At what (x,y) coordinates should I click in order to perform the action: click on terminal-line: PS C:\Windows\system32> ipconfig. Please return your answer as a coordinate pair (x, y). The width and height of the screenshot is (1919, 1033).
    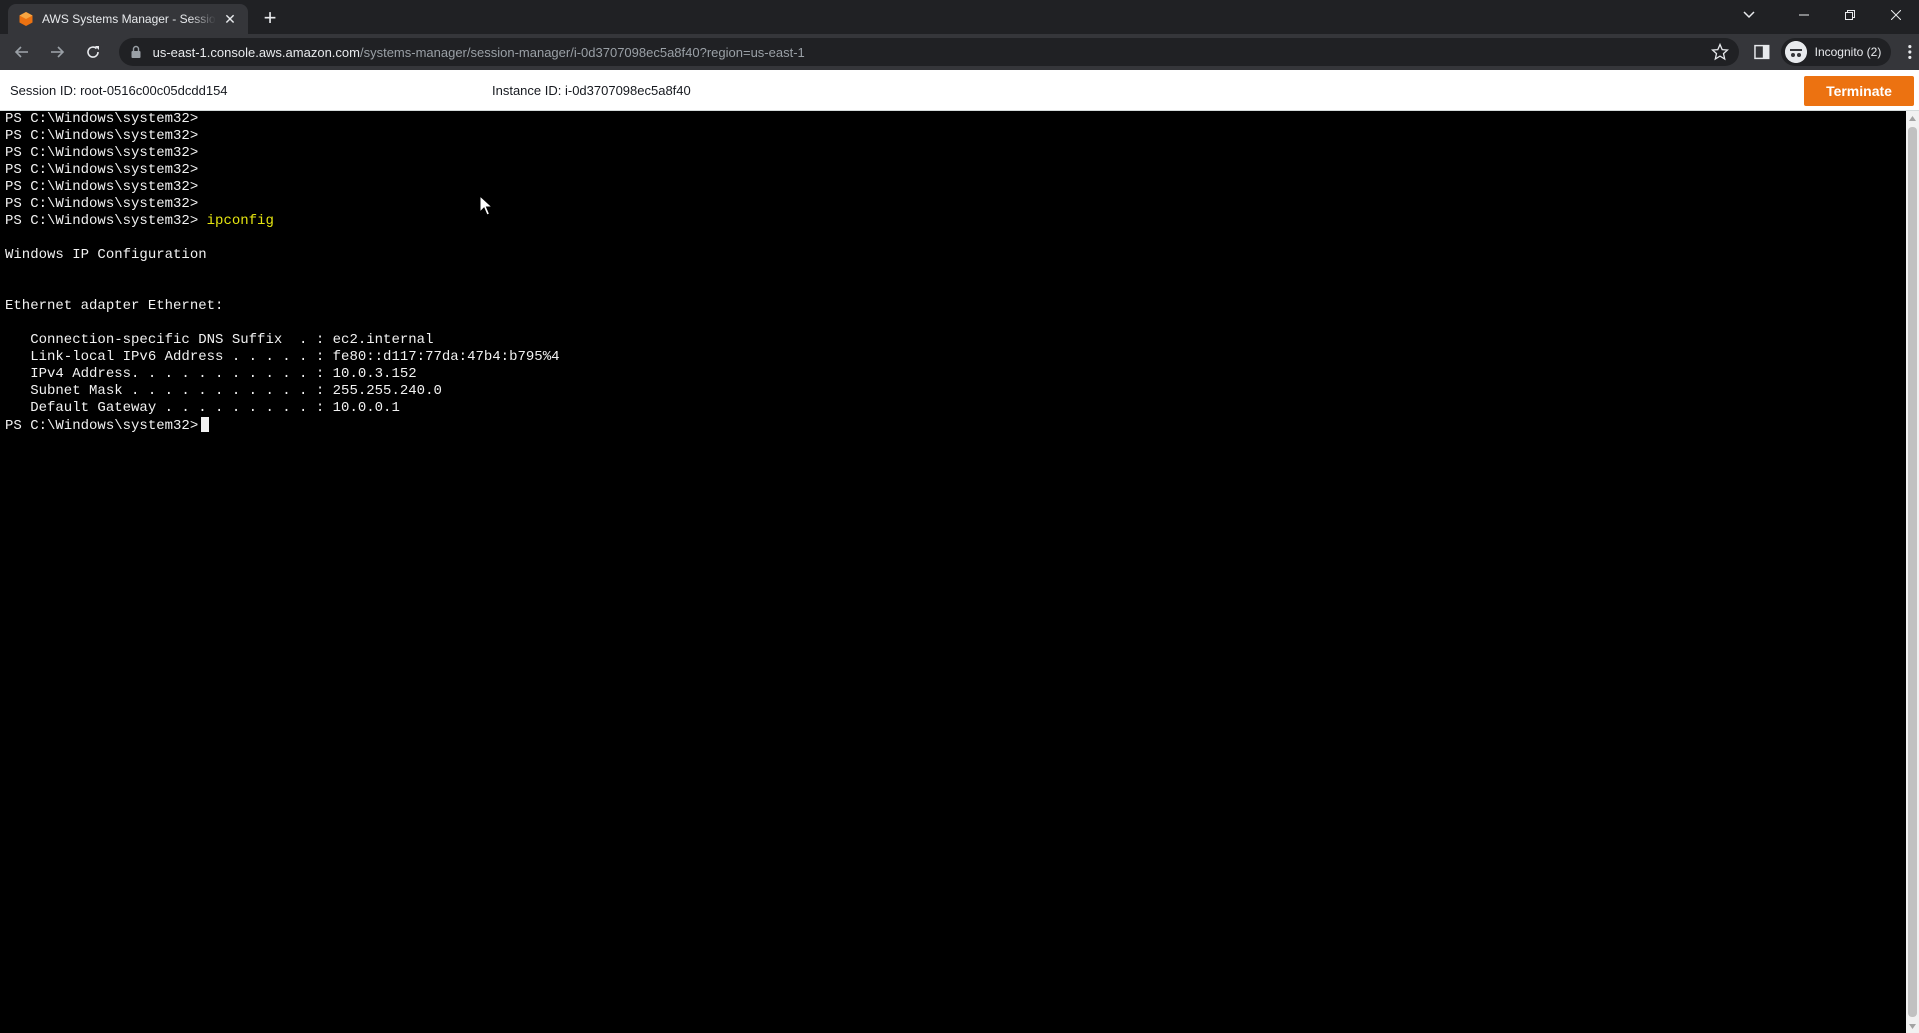
    Looking at the image, I should click on (955, 221).